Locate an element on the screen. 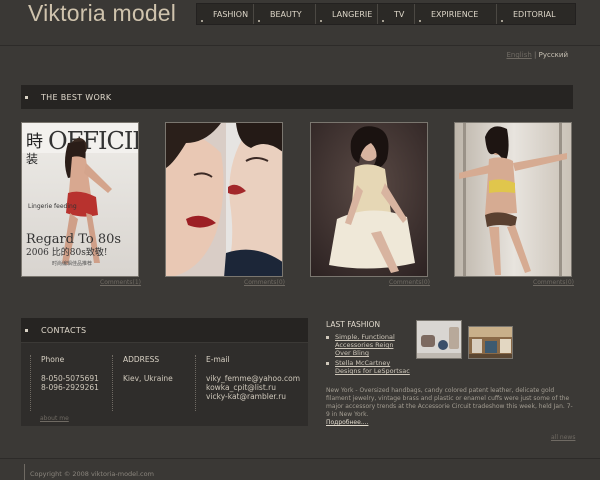 This screenshot has width=600, height=480. comments-link-1: Comments(1) is located at coordinates (120, 282).